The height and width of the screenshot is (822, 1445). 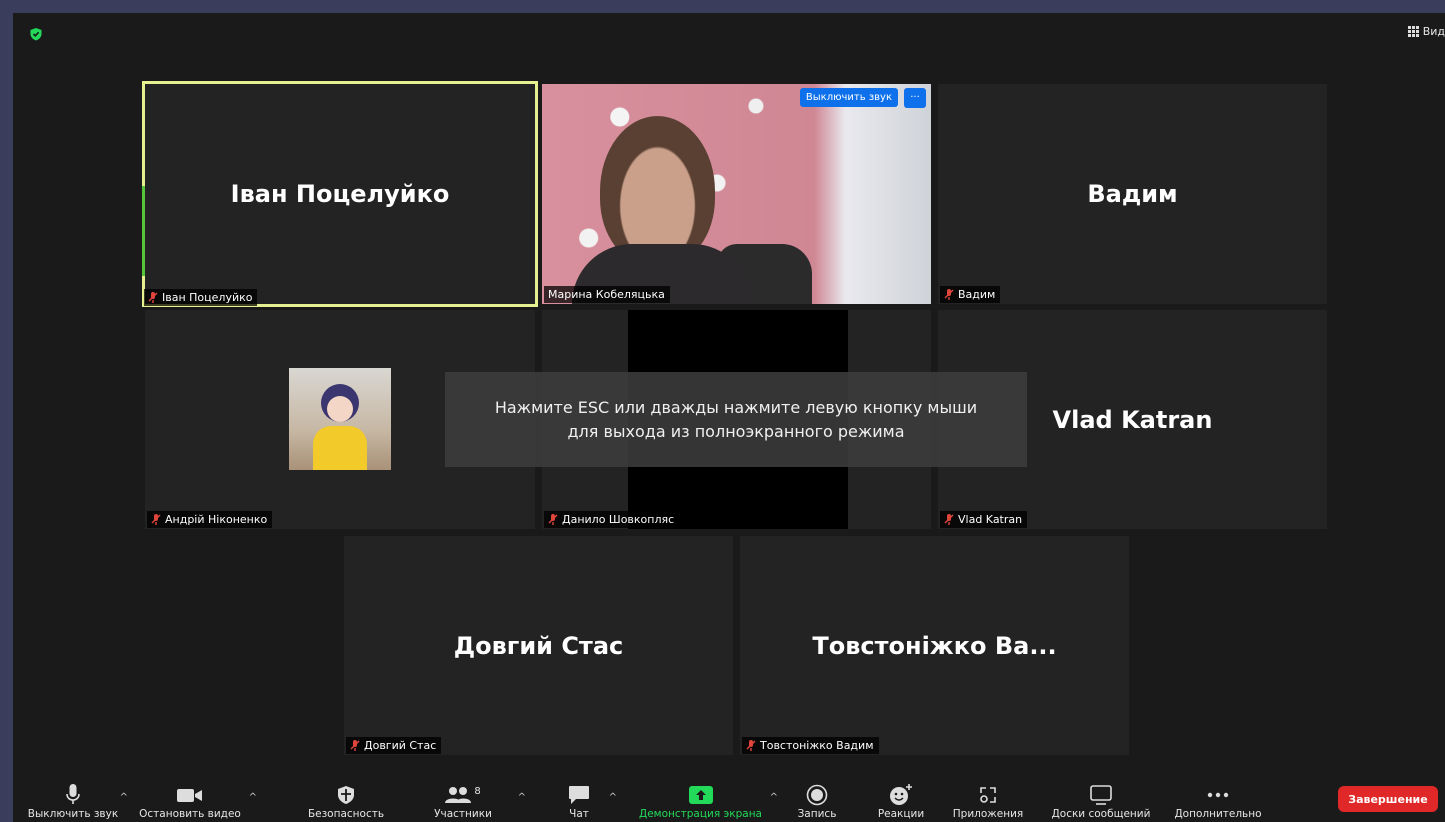 I want to click on security-shield-icon, so click(x=36, y=34).